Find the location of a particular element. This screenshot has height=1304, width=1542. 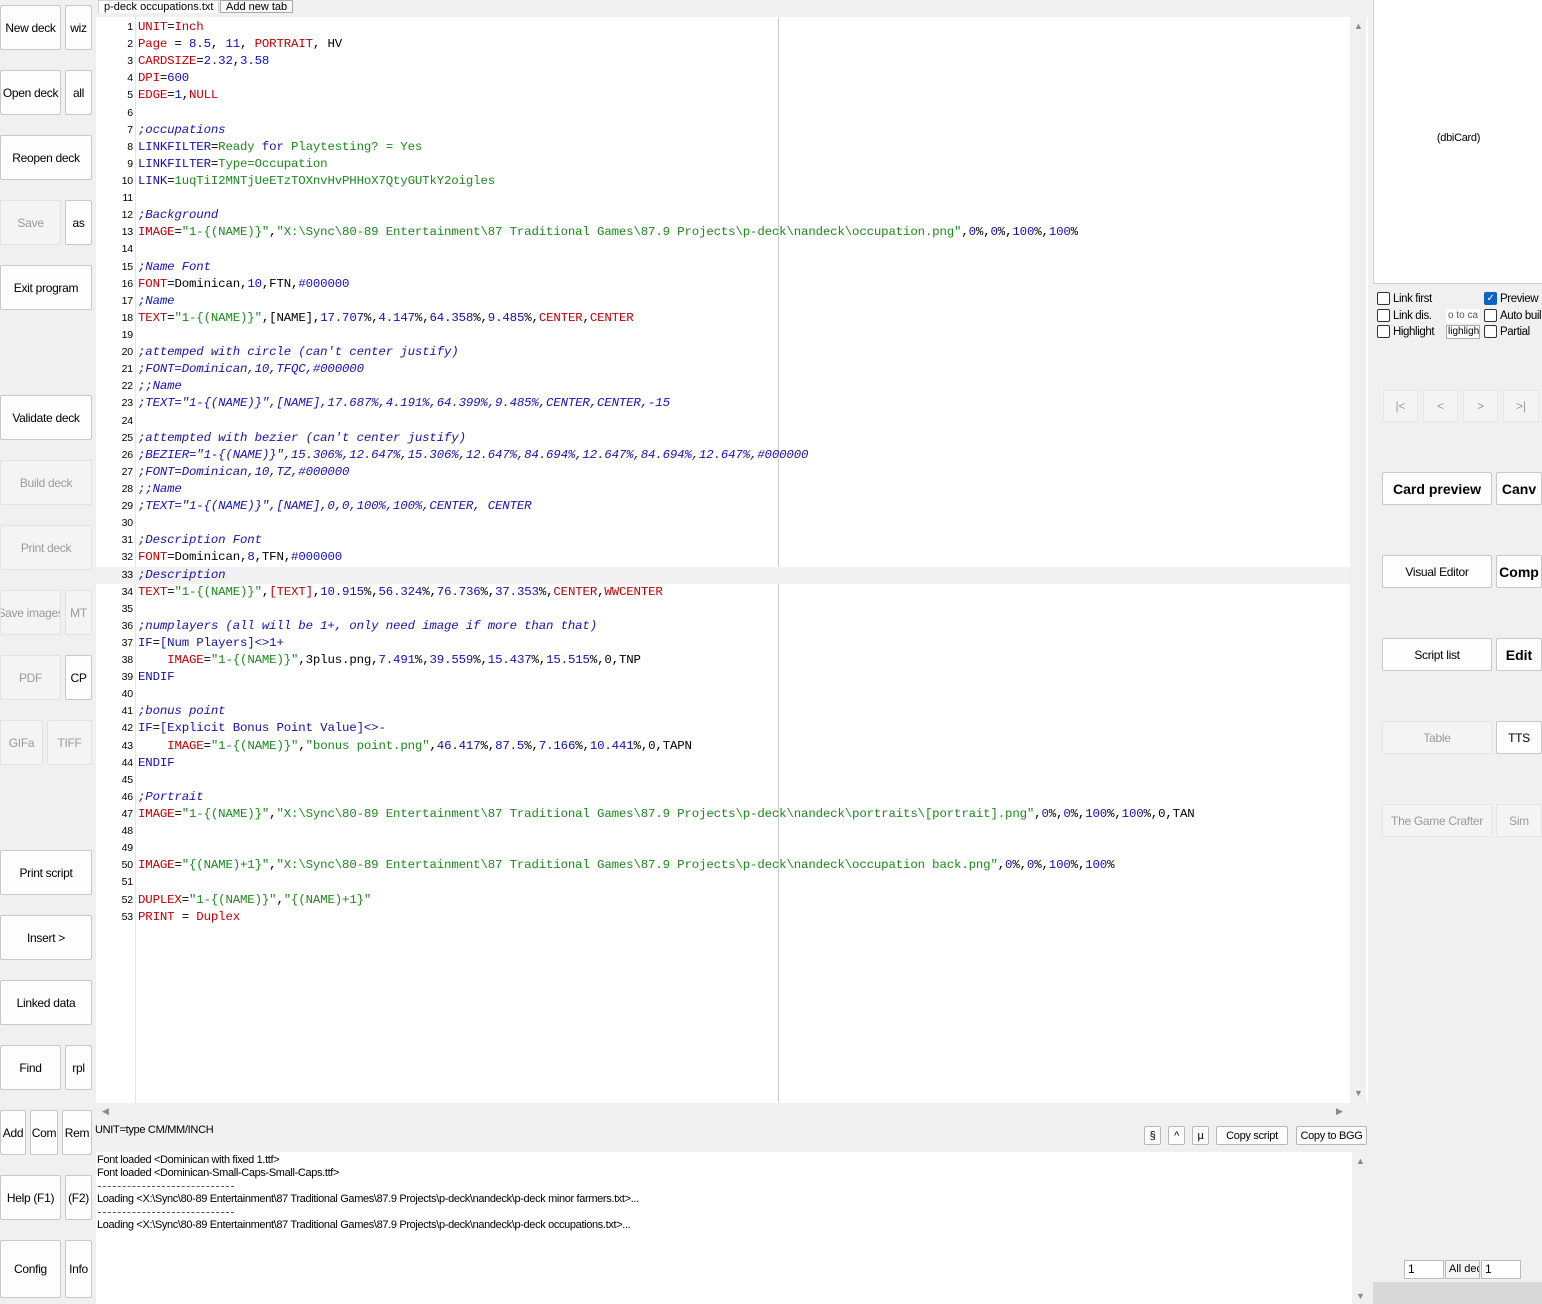

code-line: 2 Page = 8.5, 11, PORTRAIT, HV is located at coordinates (723, 44).